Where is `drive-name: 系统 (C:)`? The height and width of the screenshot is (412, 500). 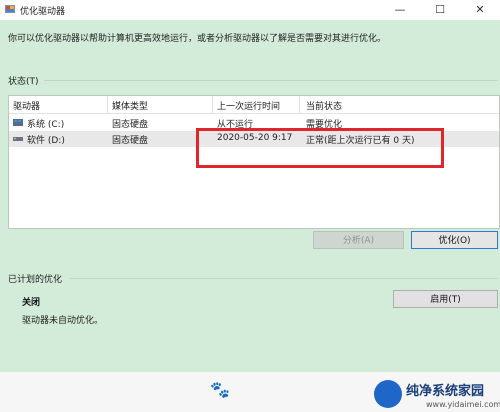 drive-name: 系统 (C:) is located at coordinates (46, 125).